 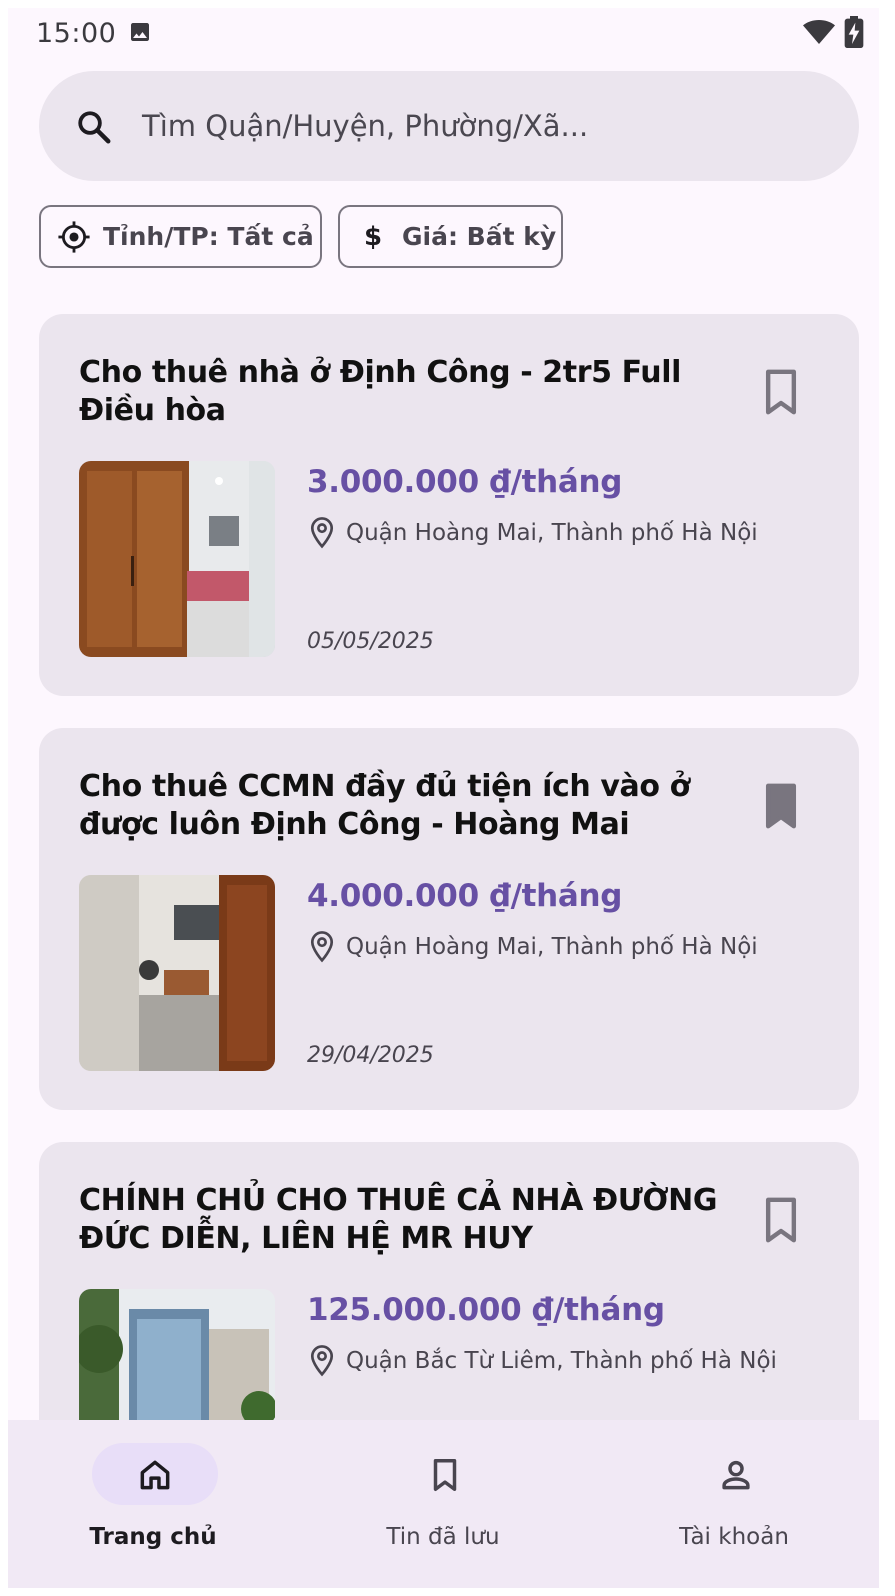 What do you see at coordinates (153, 1537) in the screenshot?
I see `nav-label-home: Trang chủ` at bounding box center [153, 1537].